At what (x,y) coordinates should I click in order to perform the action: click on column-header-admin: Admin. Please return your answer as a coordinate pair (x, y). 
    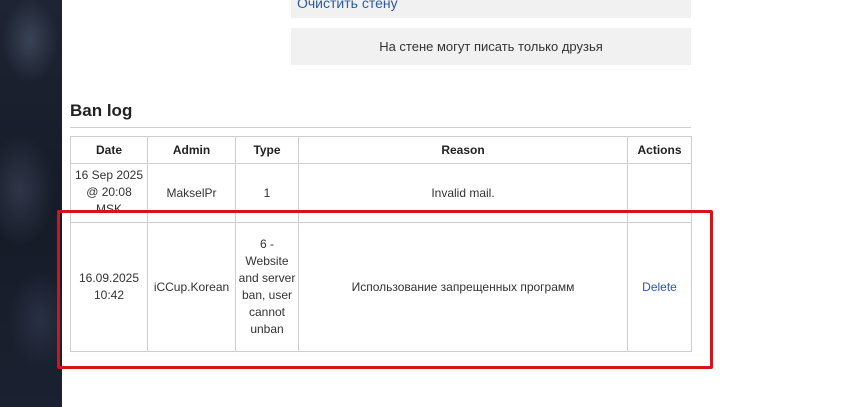
    Looking at the image, I should click on (191, 150).